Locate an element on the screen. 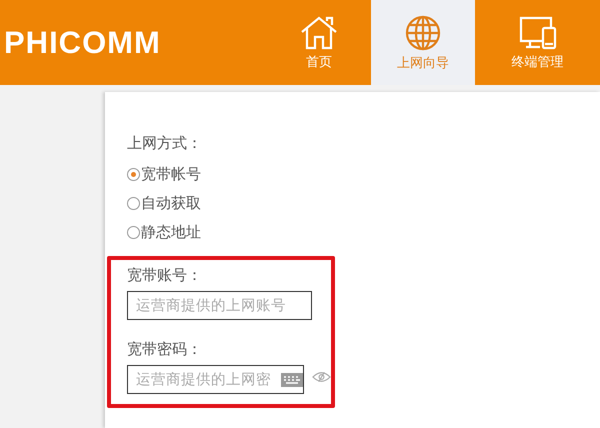 This screenshot has width=600, height=428. radio-option: 静态地址 is located at coordinates (164, 232).